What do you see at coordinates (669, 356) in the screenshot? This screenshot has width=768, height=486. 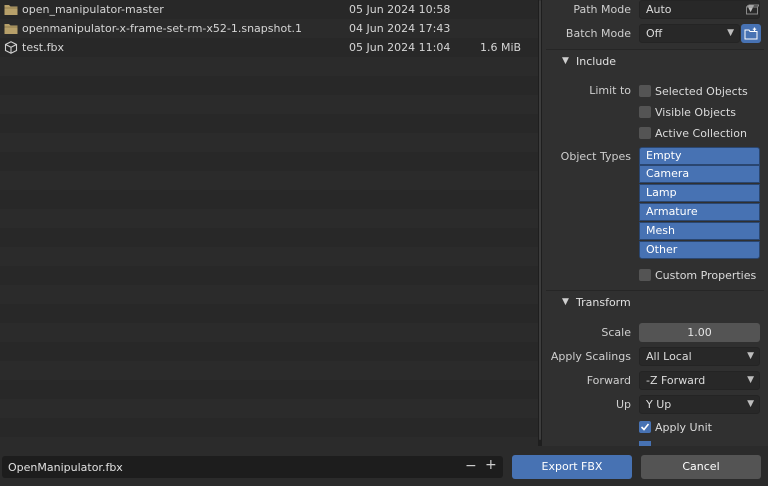 I see `apply-scalings-value: All Local` at bounding box center [669, 356].